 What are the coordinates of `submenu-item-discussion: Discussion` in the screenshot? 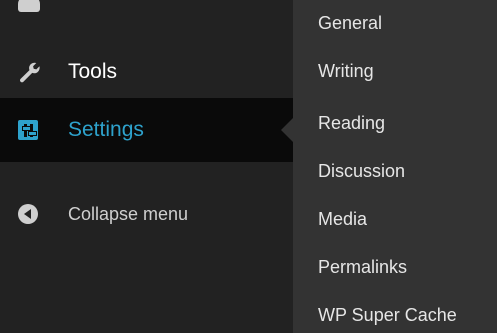 It's located at (361, 171).